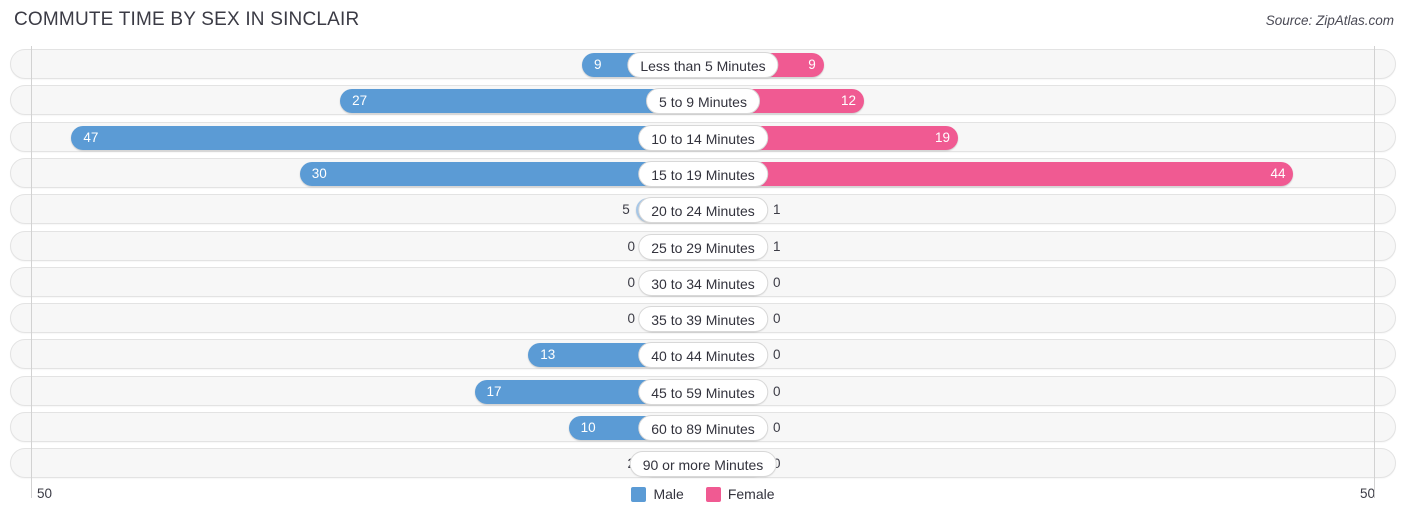 The width and height of the screenshot is (1406, 522). I want to click on value-label-female: 44, so click(1278, 173).